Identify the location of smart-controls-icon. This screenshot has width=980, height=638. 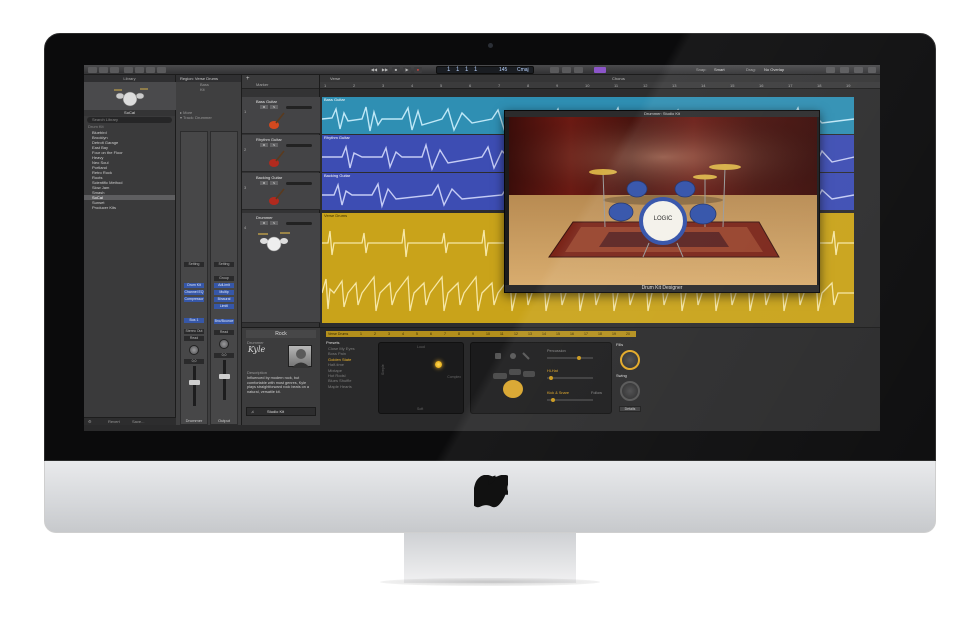
(139, 70).